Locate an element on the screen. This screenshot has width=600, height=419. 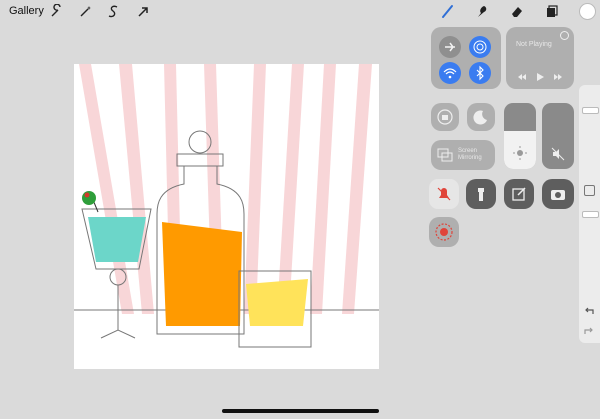
smudge-icon is located at coordinates (481, 11).